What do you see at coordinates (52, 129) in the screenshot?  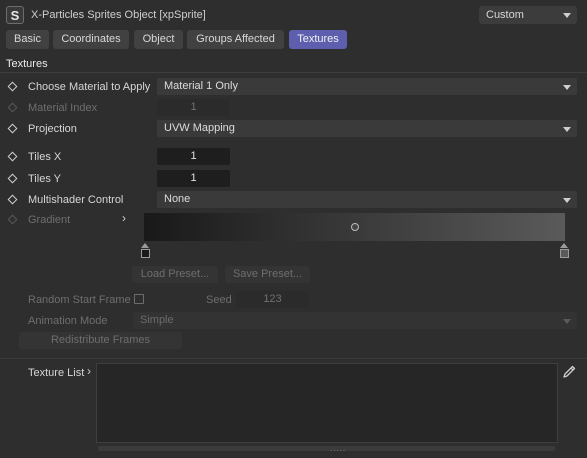 I see `projection-label: Projection` at bounding box center [52, 129].